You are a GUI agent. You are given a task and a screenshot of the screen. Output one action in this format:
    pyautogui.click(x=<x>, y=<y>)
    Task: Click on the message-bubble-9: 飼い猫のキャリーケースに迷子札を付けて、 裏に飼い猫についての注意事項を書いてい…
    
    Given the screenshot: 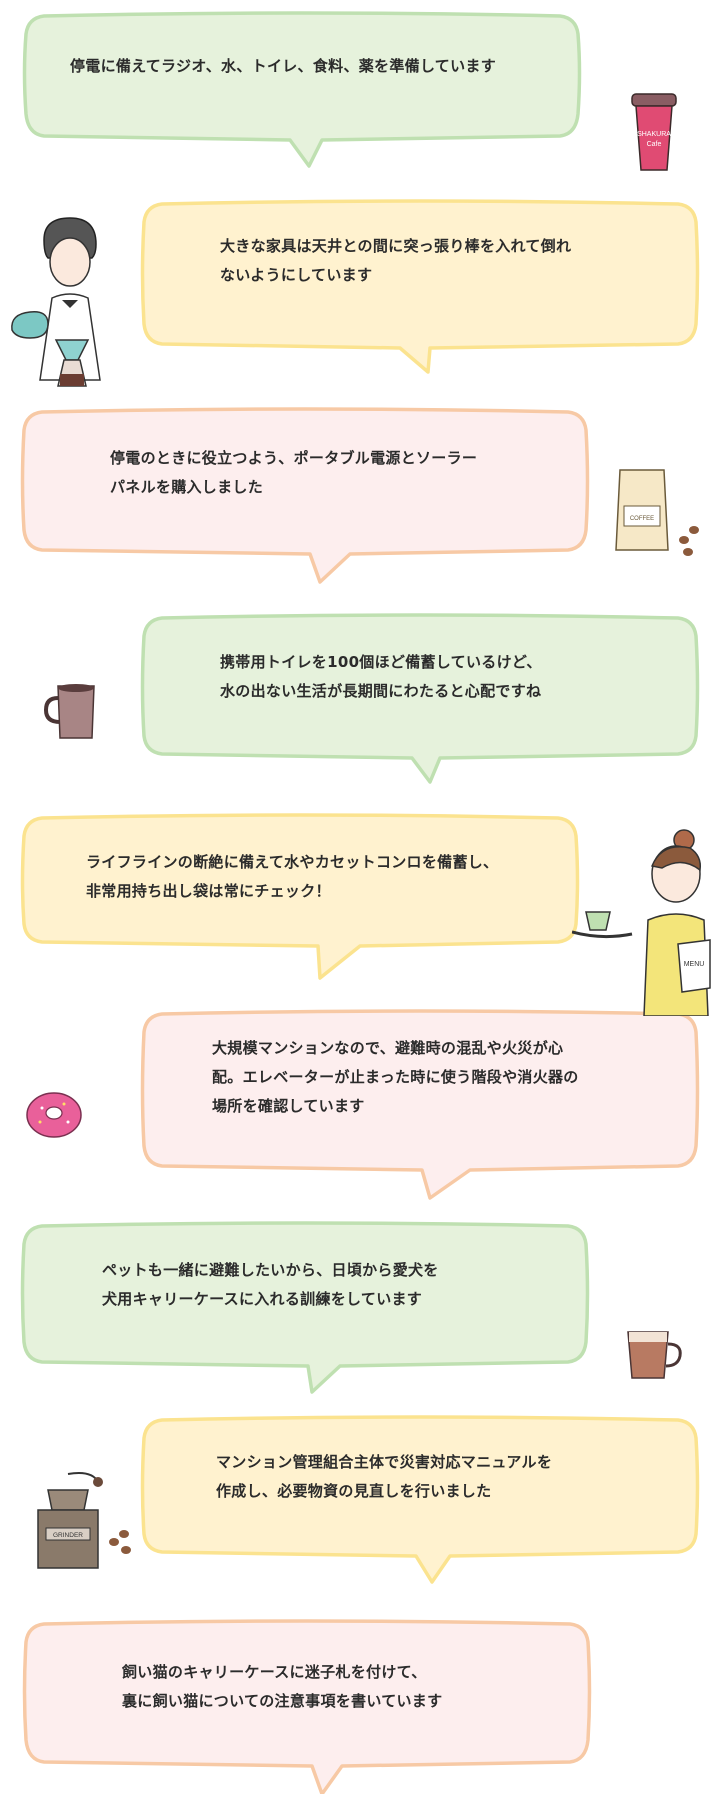 What is the action you would take?
    pyautogui.click(x=307, y=1706)
    